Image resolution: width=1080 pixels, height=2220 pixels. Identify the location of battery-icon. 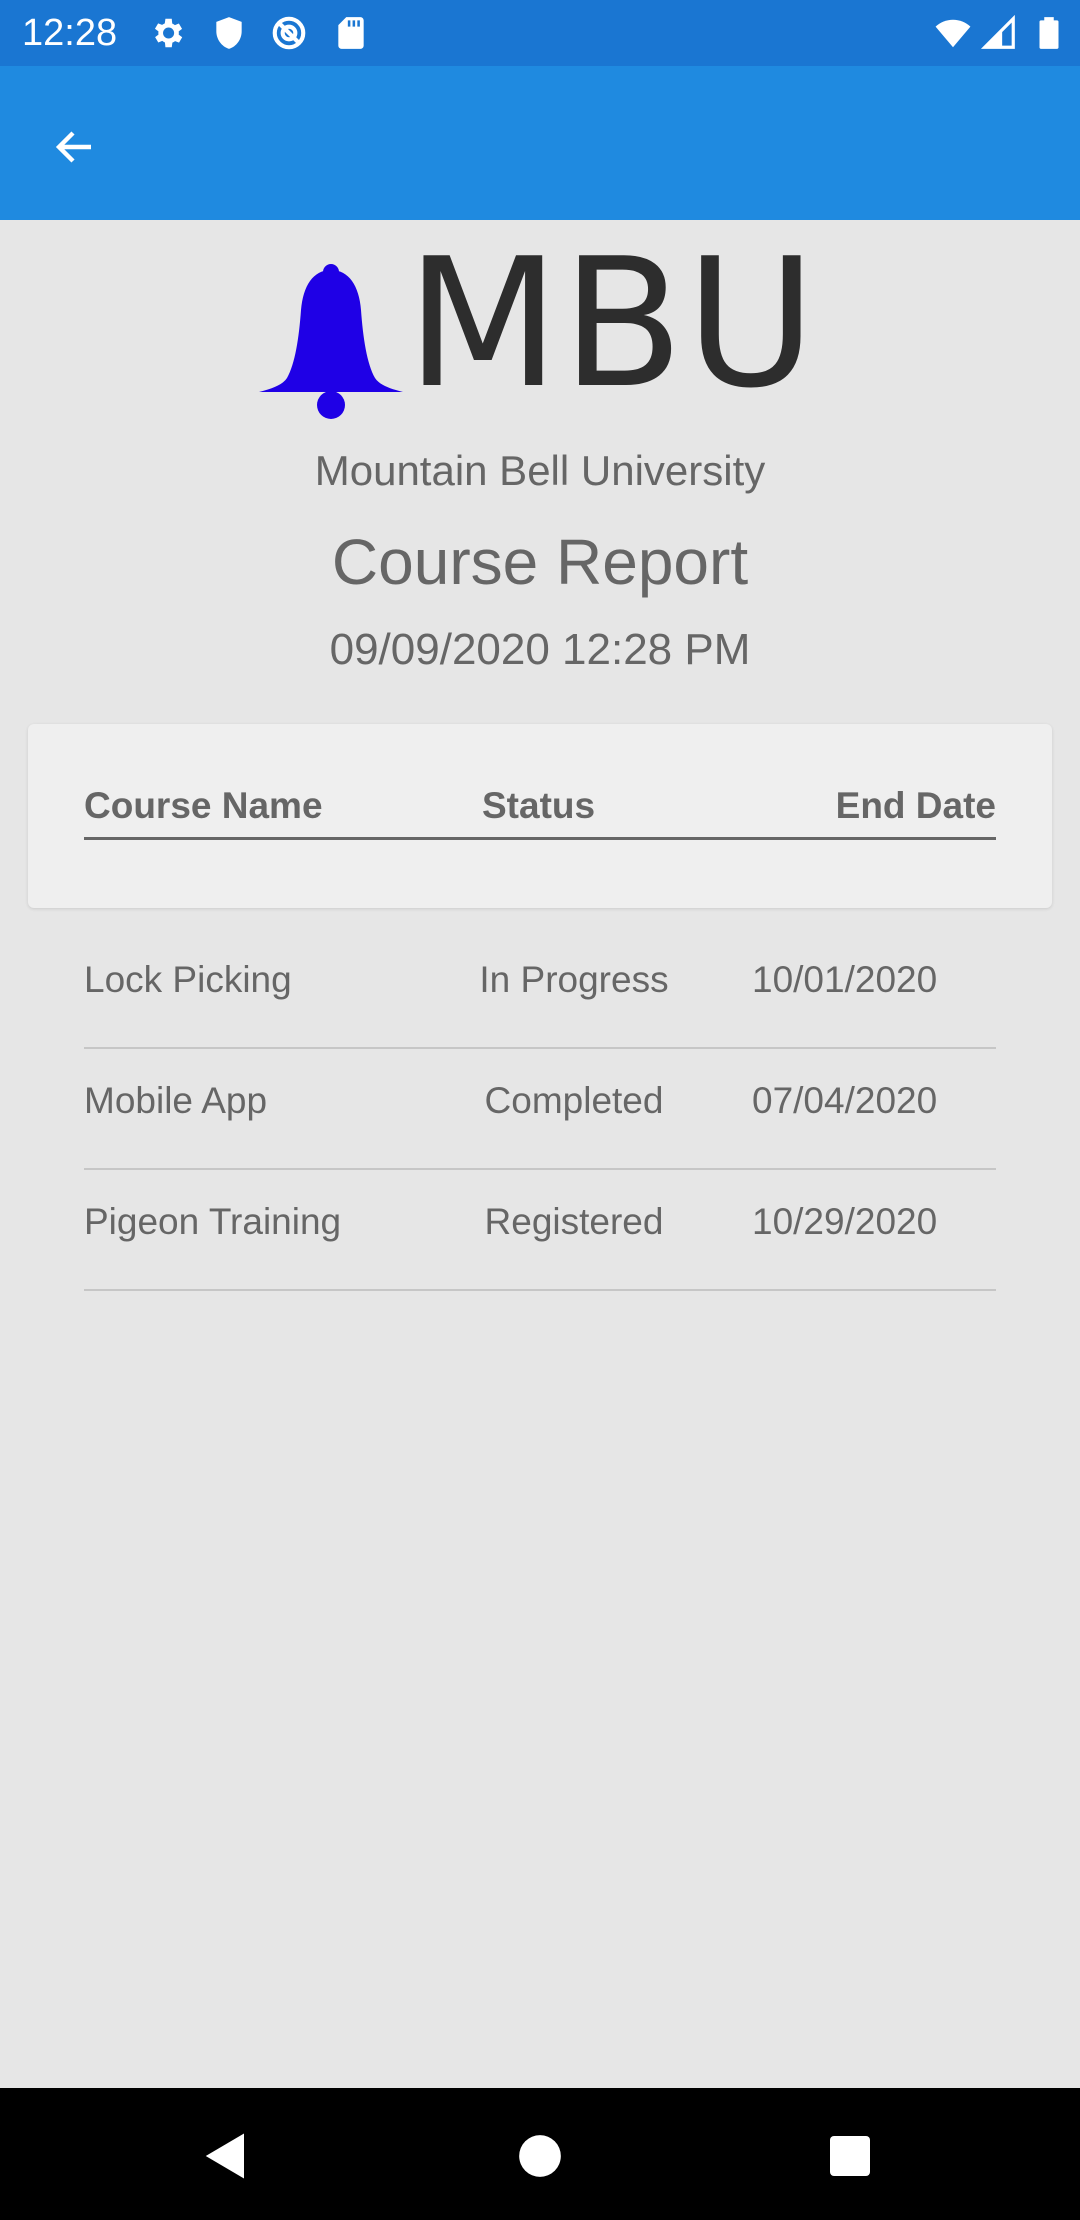
(1049, 33).